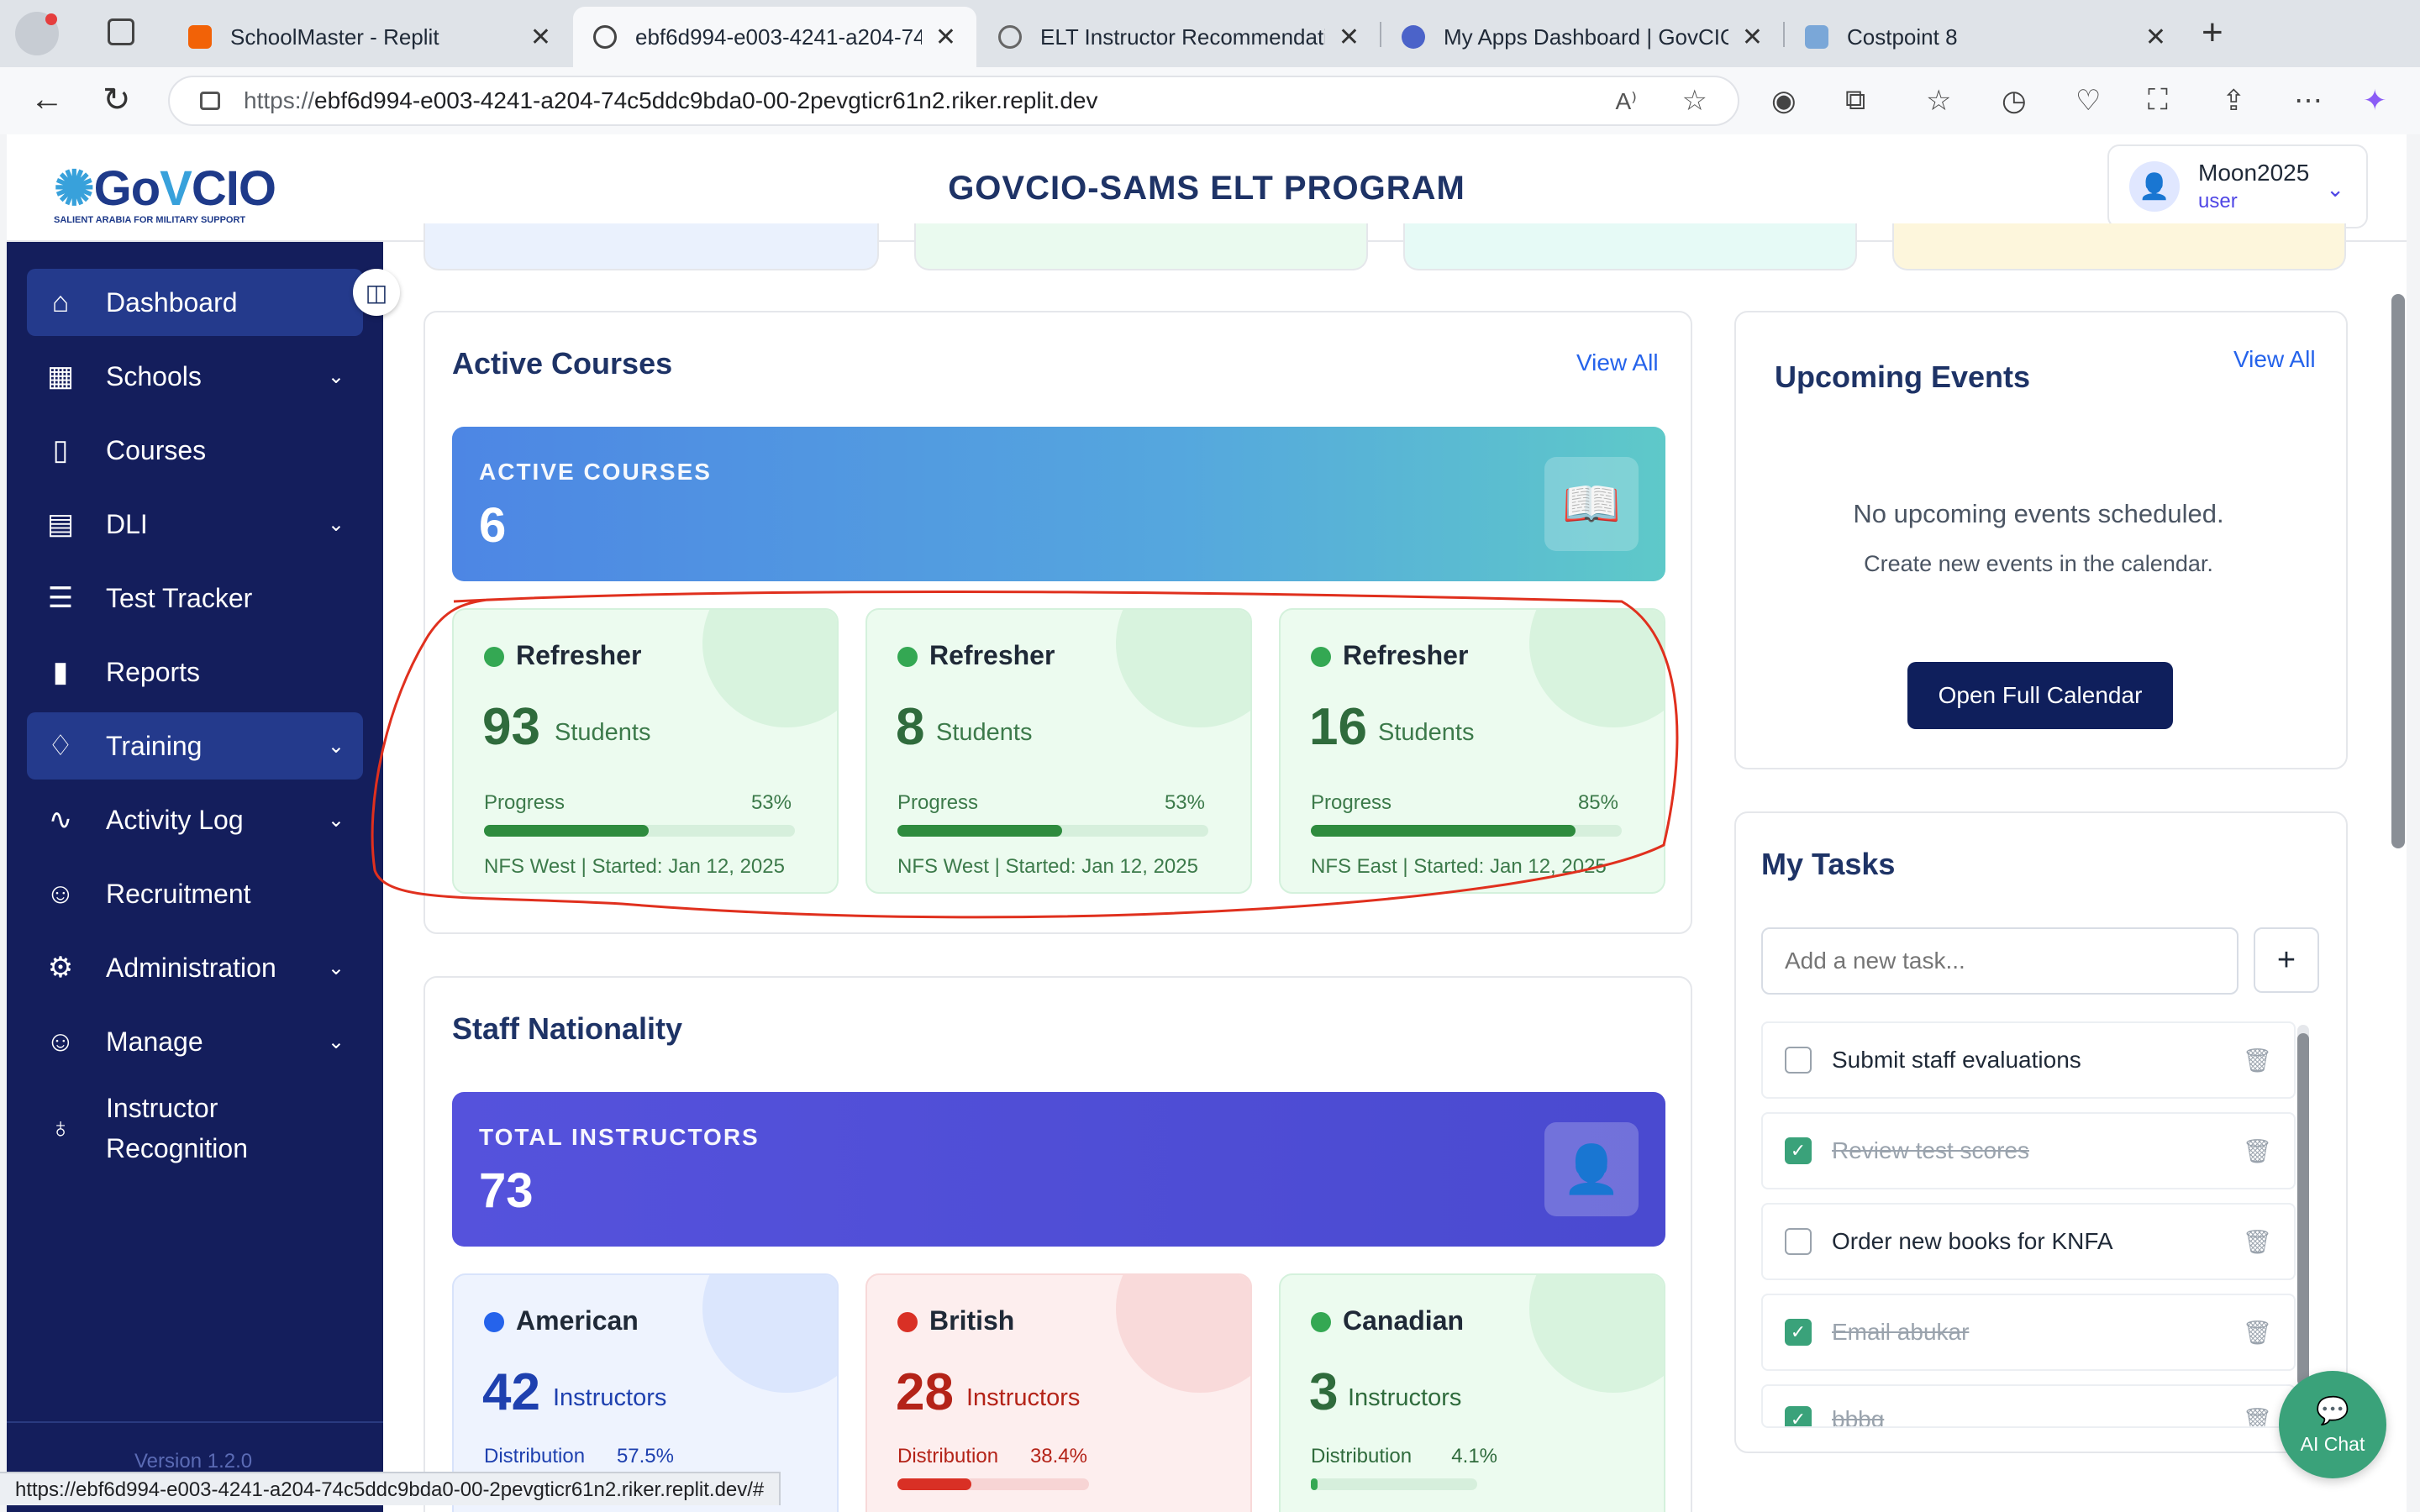 The image size is (2420, 1512). I want to click on browser-tab: My Apps Dashboard | GovCIO ✕, so click(1582, 37).